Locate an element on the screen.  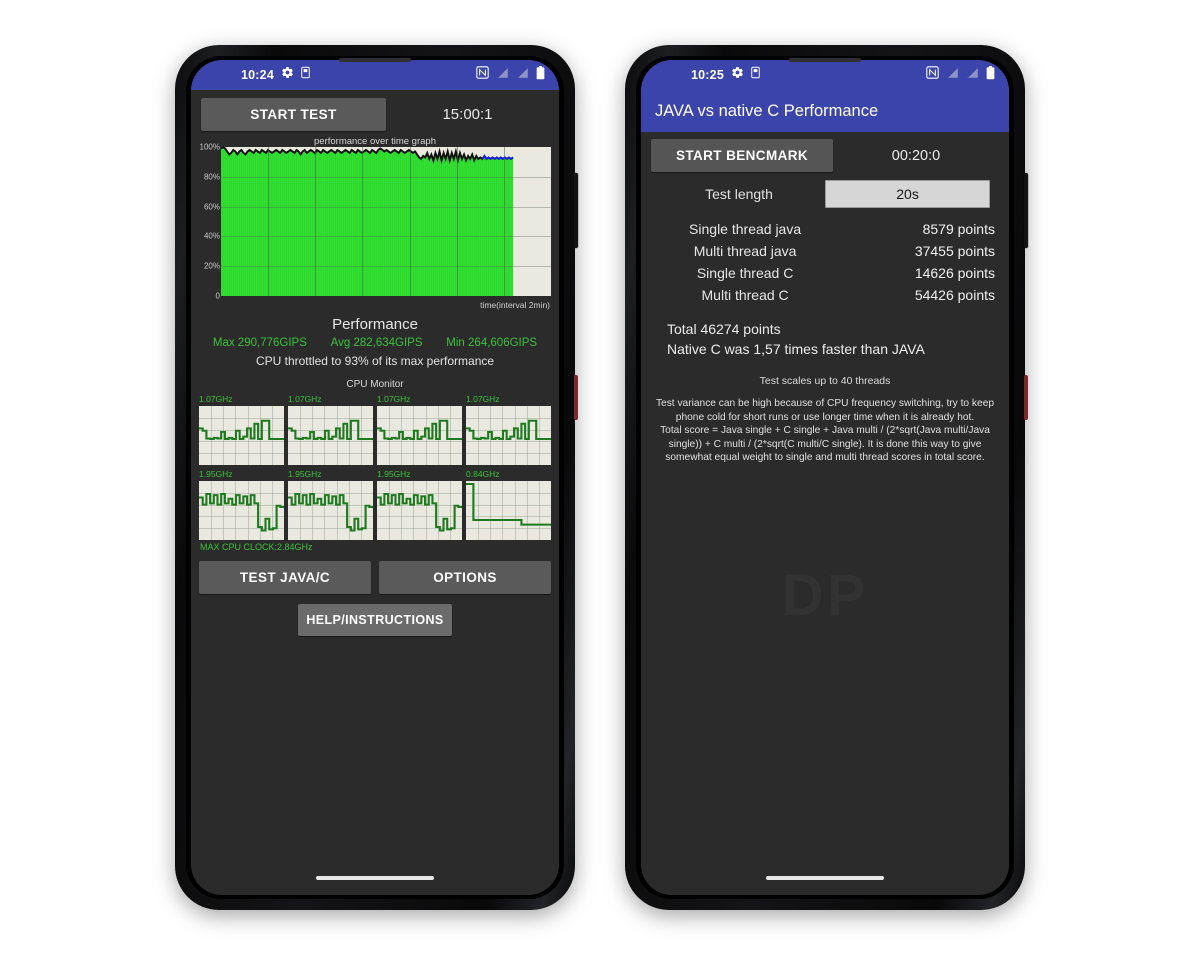
status-clock: 10:24 is located at coordinates (257, 75).